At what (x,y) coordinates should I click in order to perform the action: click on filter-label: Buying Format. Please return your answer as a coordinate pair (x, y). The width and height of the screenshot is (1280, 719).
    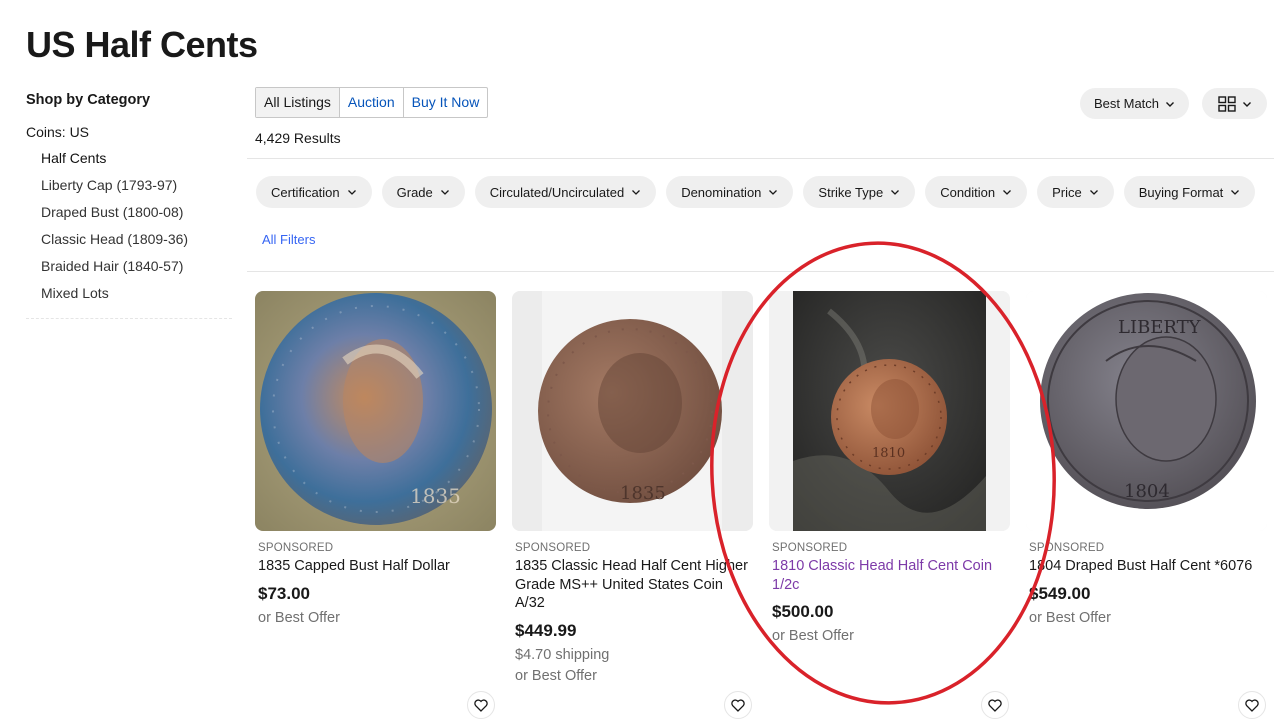
    Looking at the image, I should click on (1181, 192).